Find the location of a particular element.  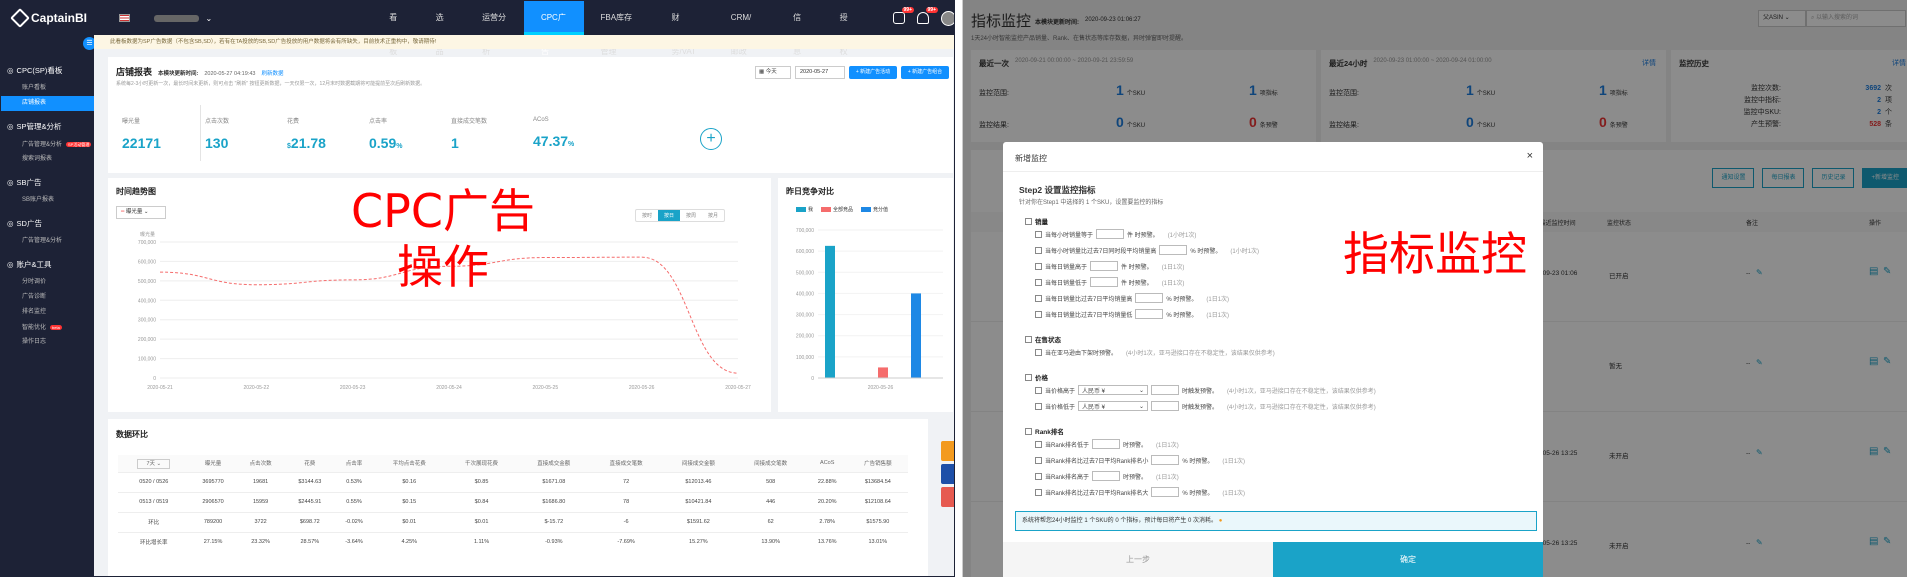

x-tick: 2020-05-25 is located at coordinates (546, 388).